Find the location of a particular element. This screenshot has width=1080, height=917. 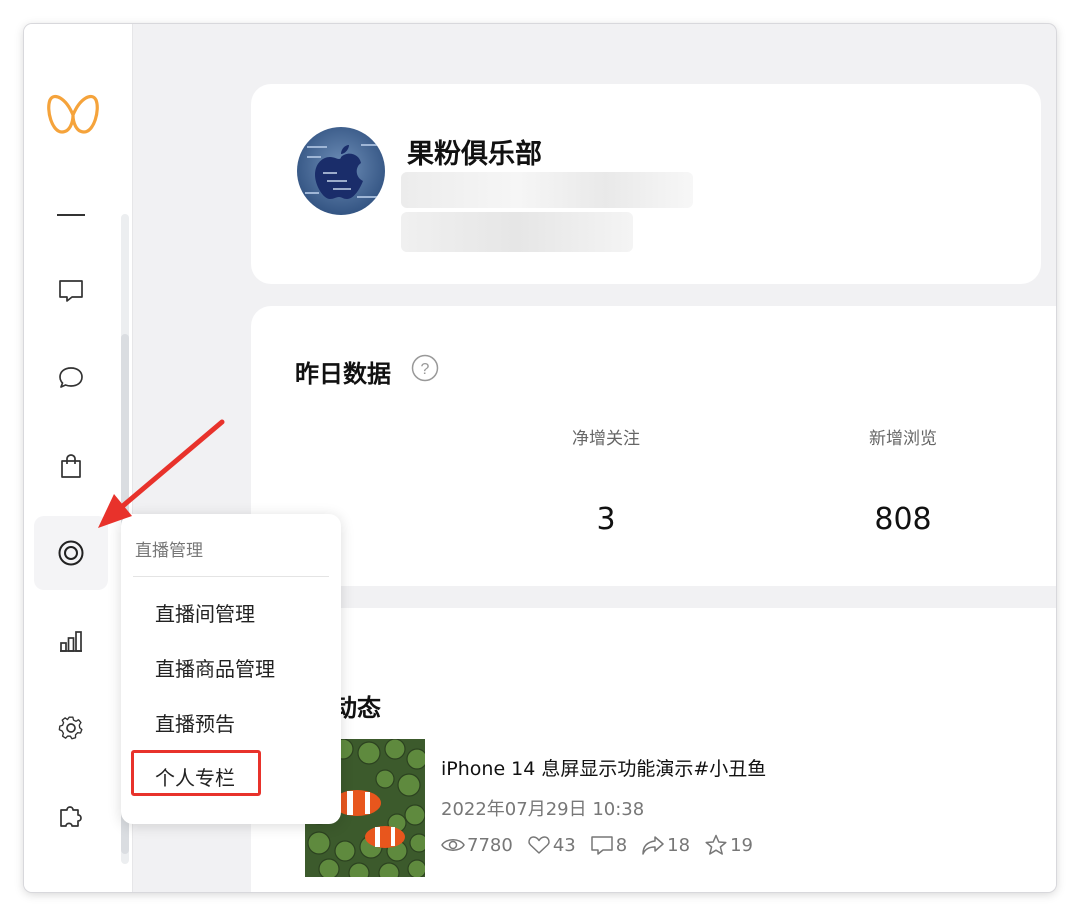

highlight-box is located at coordinates (196, 773).